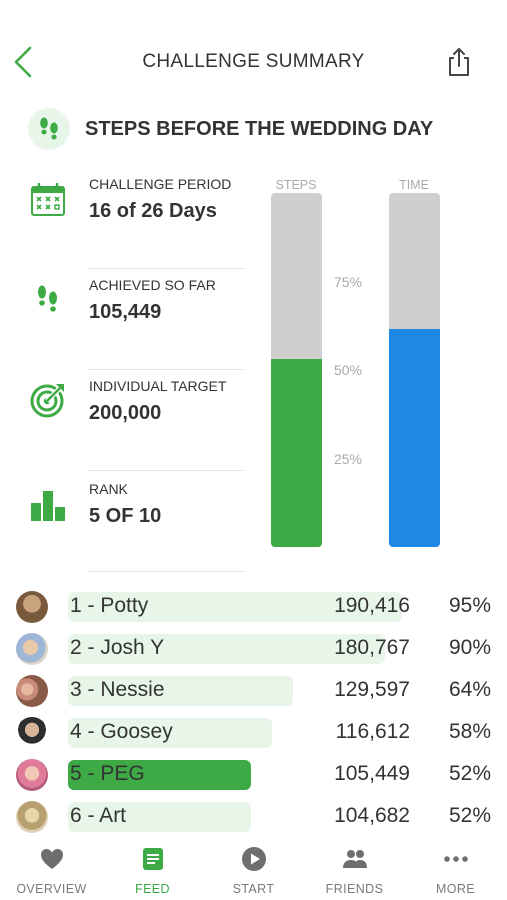  I want to click on tab-more: MORE, so click(455, 870).